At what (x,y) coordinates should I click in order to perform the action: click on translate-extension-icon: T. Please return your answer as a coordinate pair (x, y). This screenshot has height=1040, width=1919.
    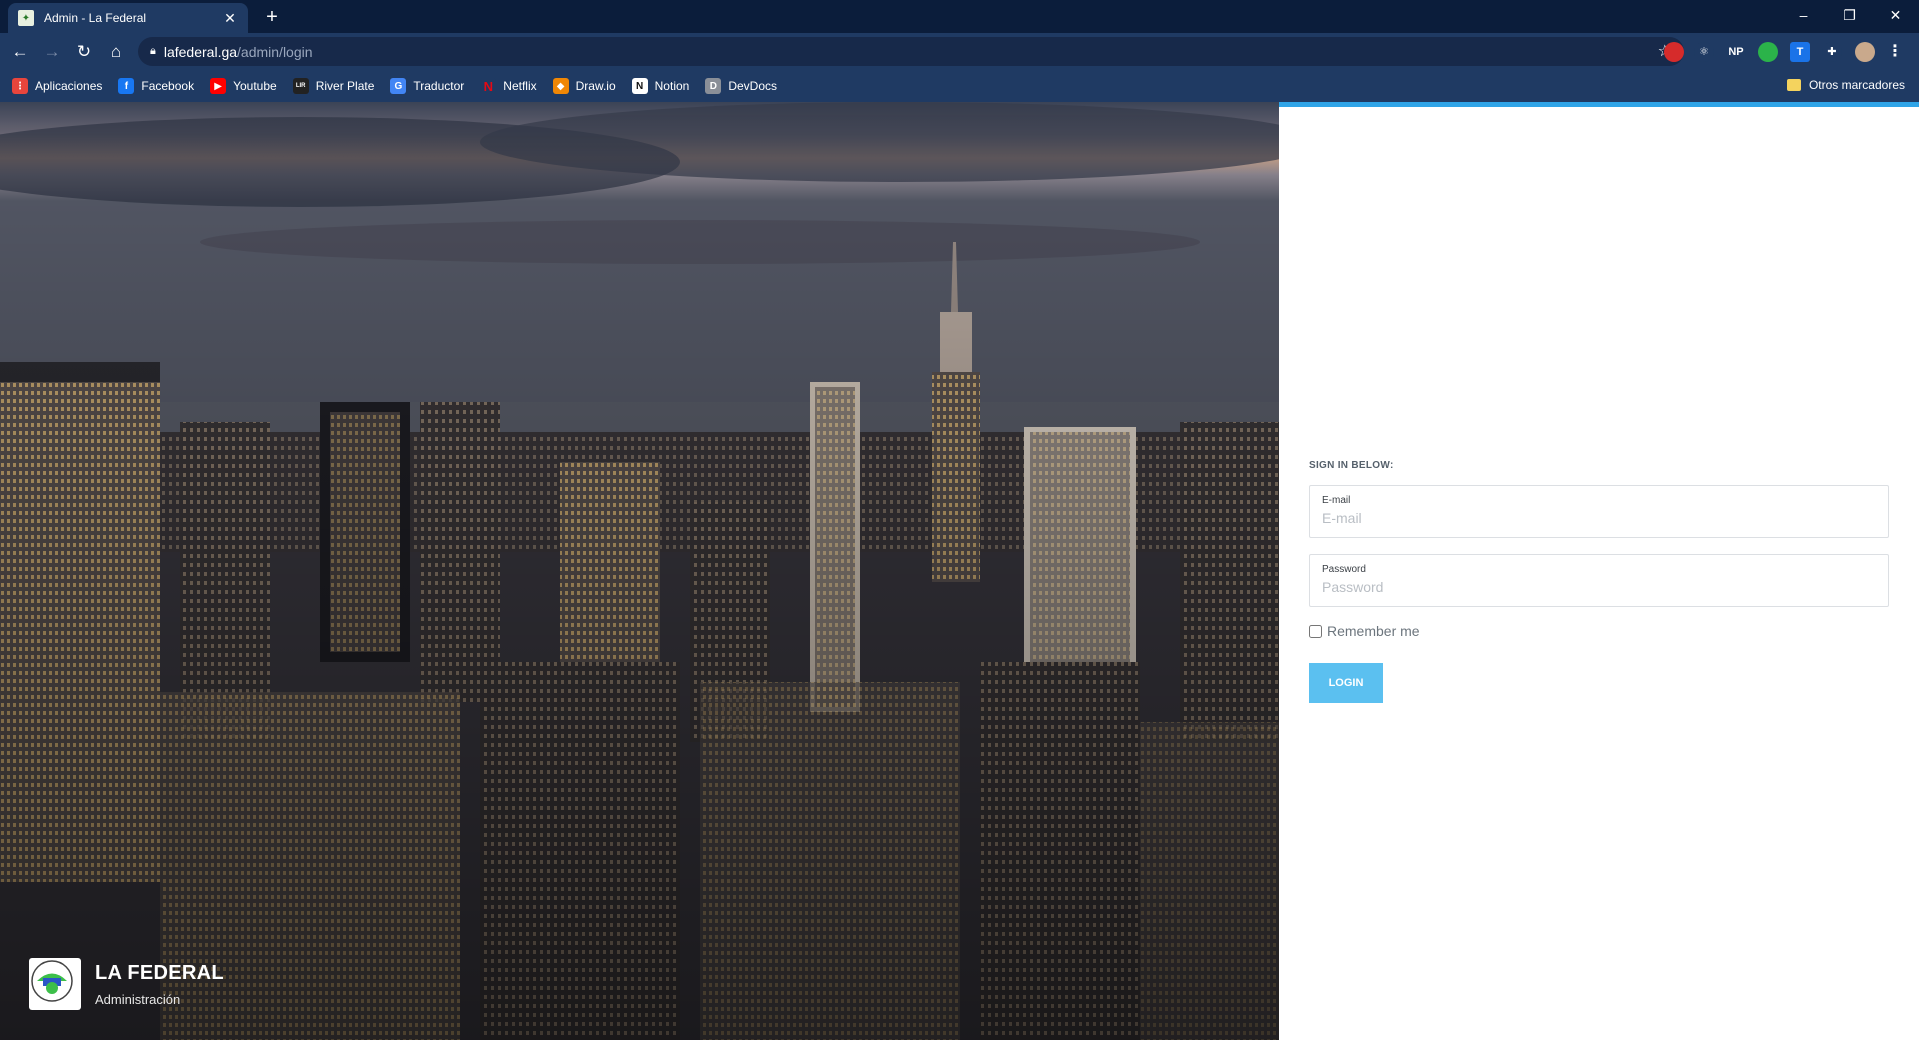
    Looking at the image, I should click on (1800, 52).